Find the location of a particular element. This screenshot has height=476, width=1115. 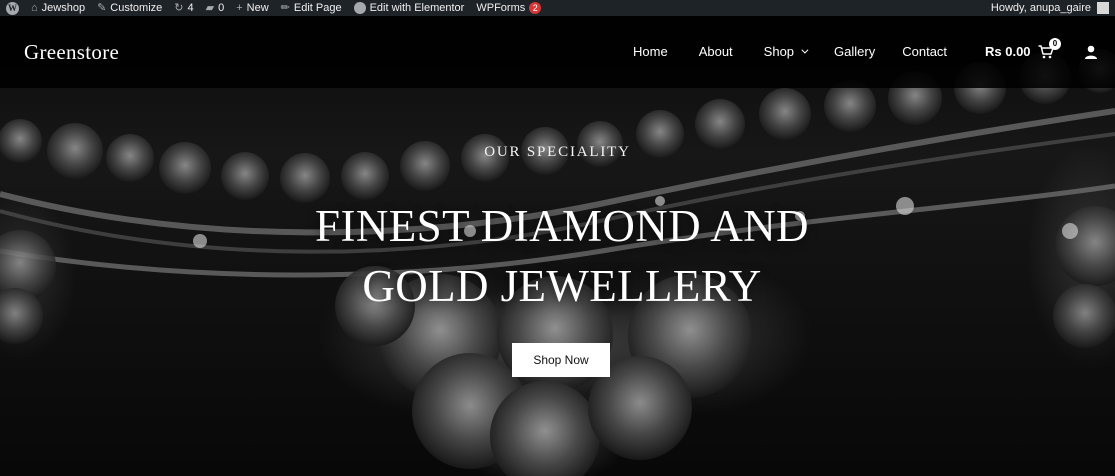

comments-count: 0 is located at coordinates (221, 8).